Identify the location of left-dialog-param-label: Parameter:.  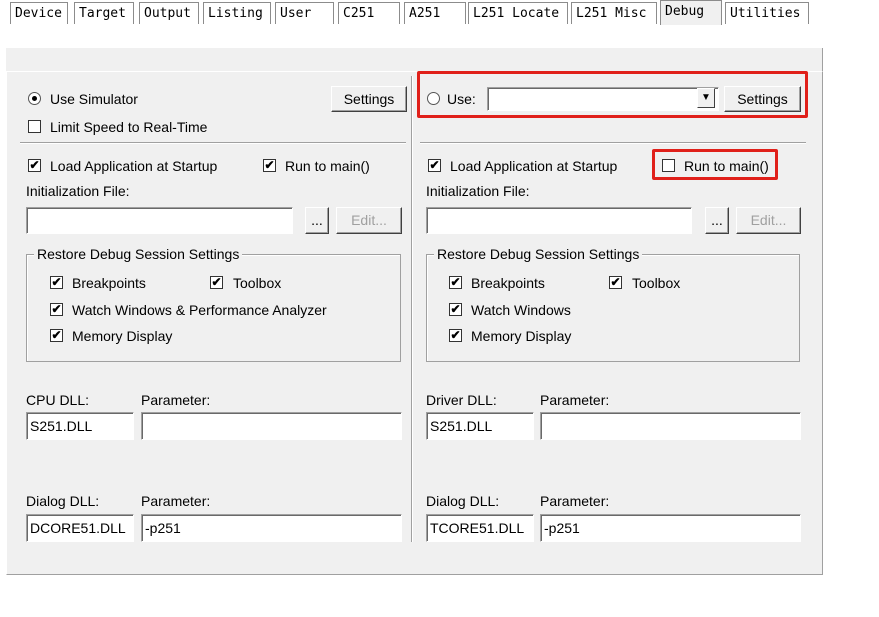
(176, 501).